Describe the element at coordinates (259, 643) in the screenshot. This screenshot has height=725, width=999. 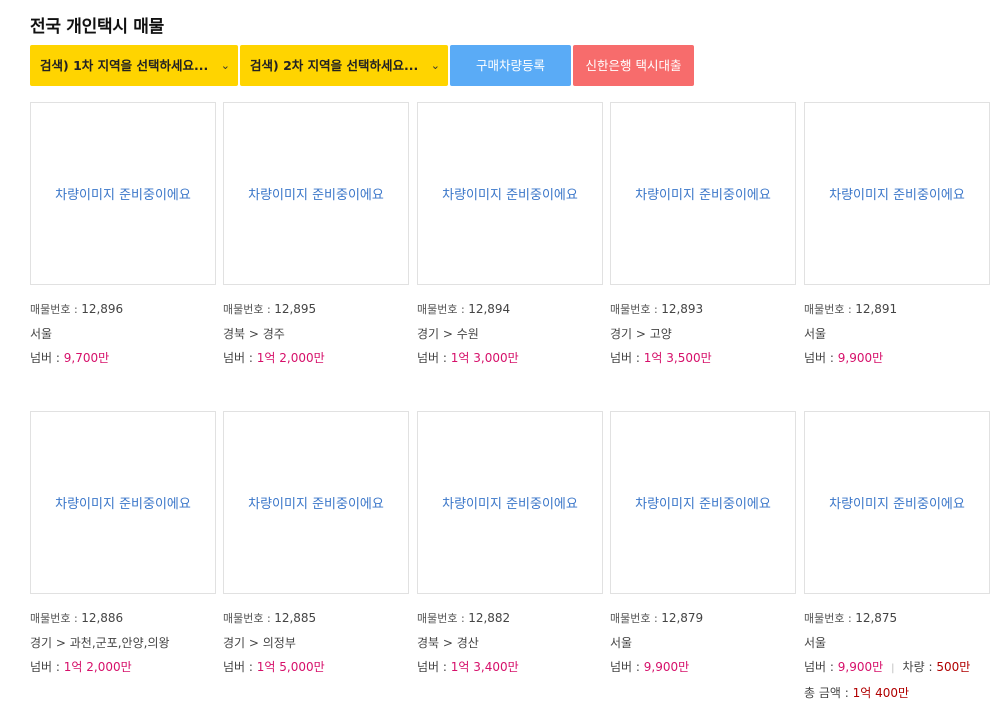
I see `listing-location: 경기 > 의정부` at that location.